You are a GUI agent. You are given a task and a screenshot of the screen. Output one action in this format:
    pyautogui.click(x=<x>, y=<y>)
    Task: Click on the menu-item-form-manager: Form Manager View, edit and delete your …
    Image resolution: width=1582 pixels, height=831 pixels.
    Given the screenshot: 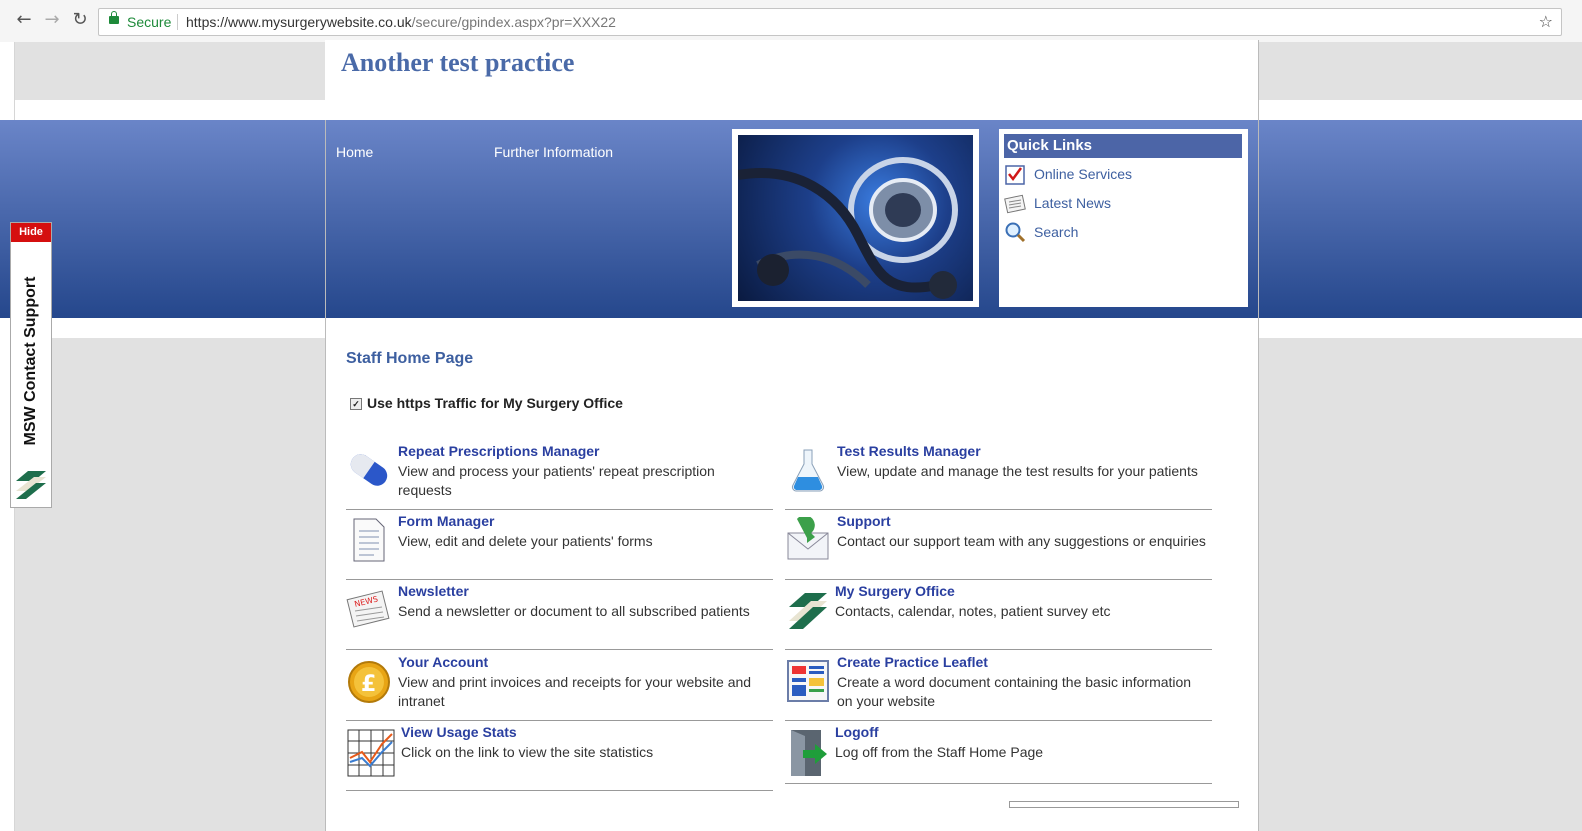 What is the action you would take?
    pyautogui.click(x=559, y=546)
    